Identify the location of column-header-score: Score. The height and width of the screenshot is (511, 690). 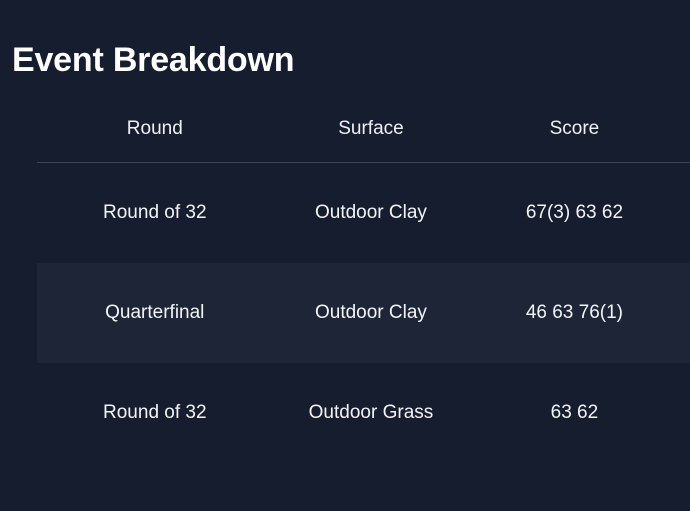
(574, 140).